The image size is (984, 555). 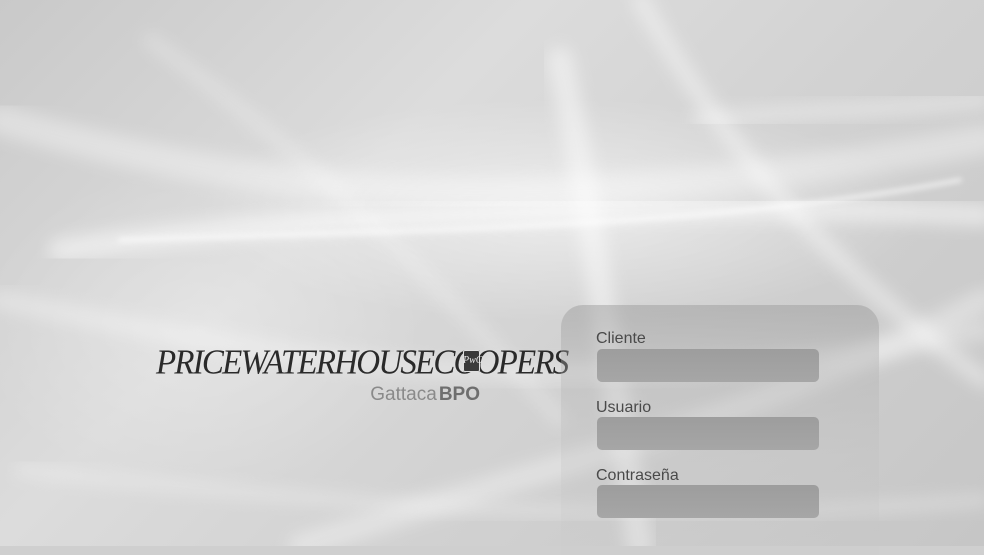 What do you see at coordinates (459, 394) in the screenshot?
I see `subbrand-bold: BPO` at bounding box center [459, 394].